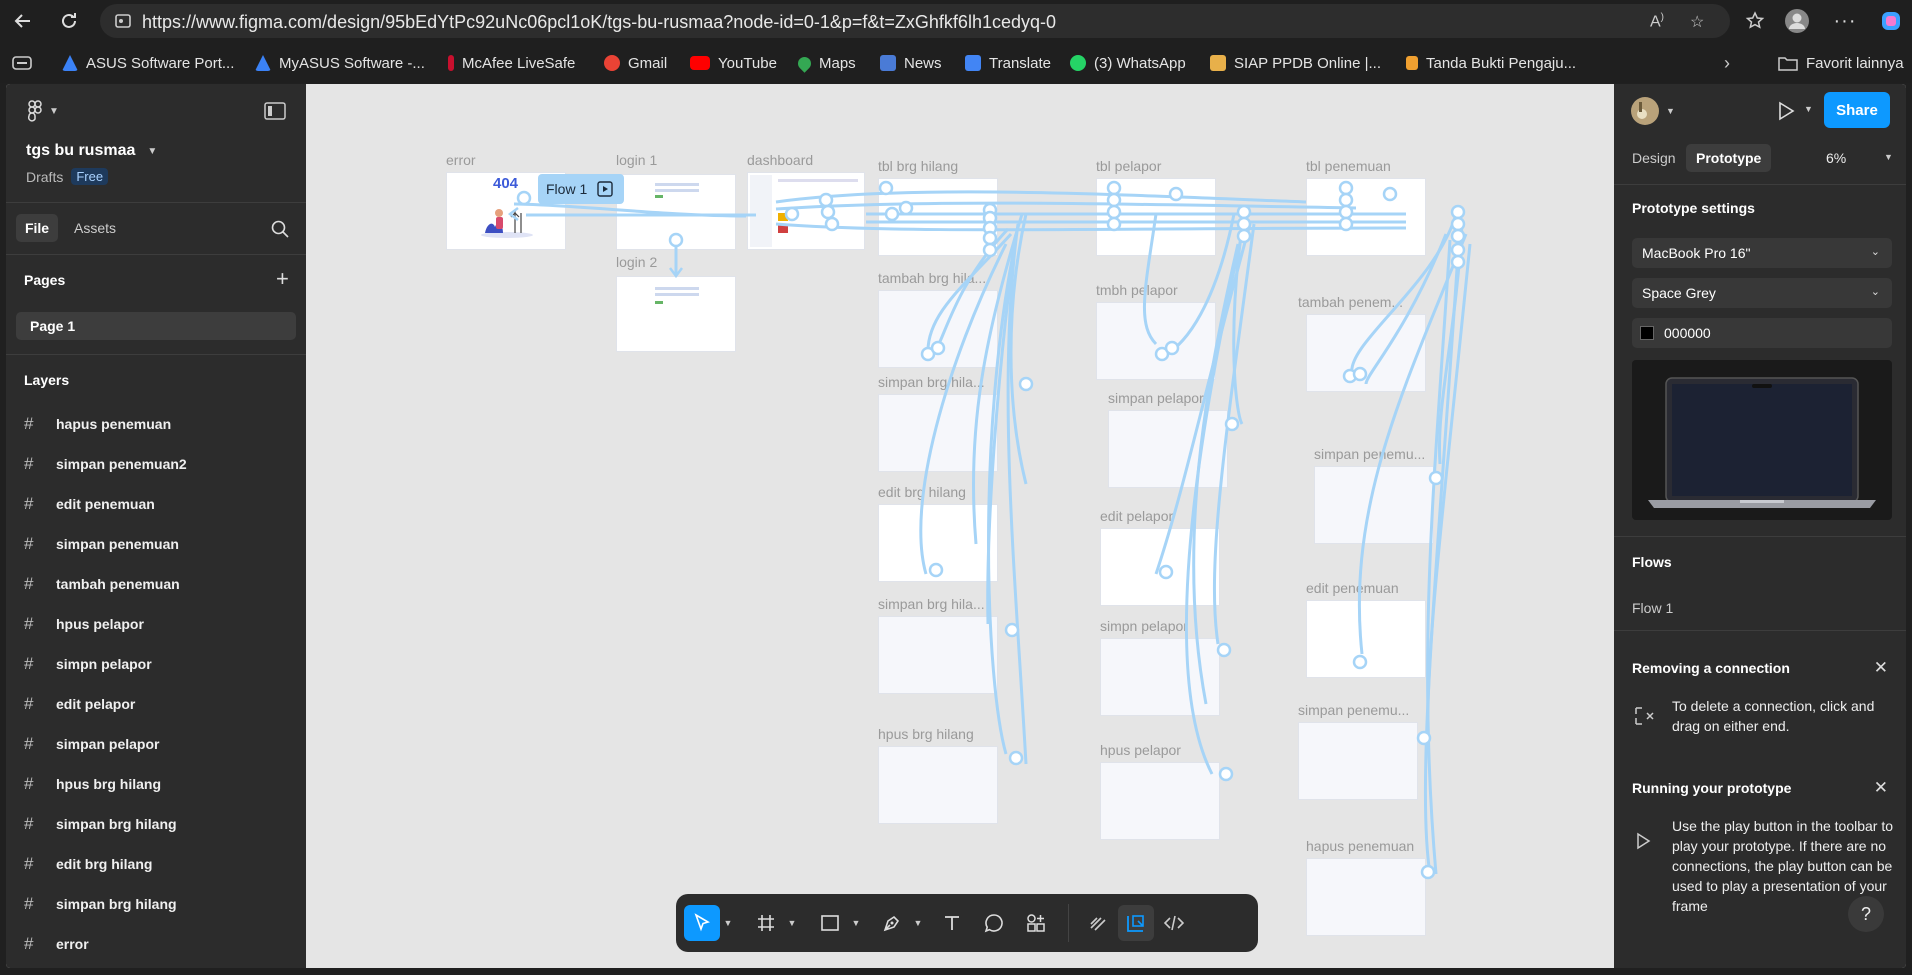 This screenshot has height=975, width=1912. Describe the element at coordinates (105, 464) in the screenshot. I see `layer-item: # simpan penemuan2` at that location.